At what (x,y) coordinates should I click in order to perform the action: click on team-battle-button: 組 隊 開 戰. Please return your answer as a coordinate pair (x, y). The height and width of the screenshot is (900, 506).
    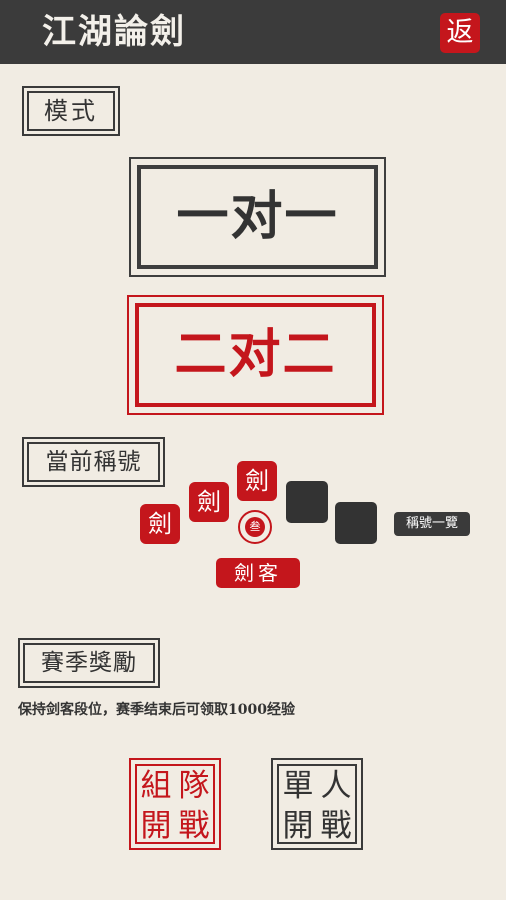
    Looking at the image, I should click on (175, 804).